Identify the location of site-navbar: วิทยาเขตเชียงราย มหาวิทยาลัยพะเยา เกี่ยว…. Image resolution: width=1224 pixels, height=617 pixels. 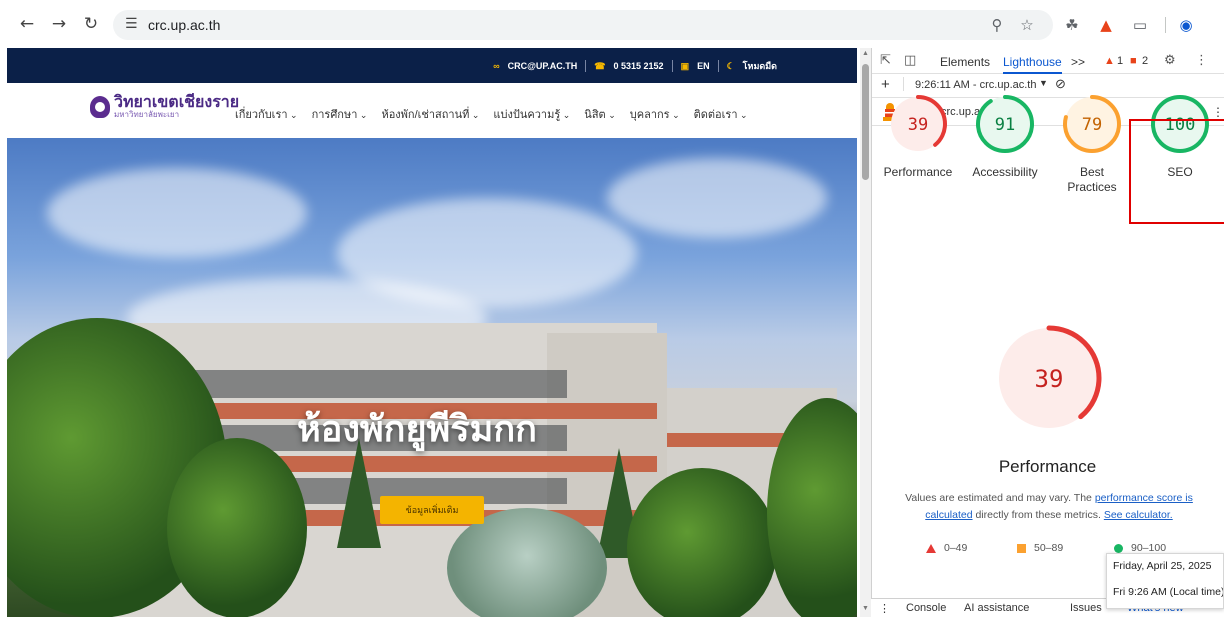
(432, 110).